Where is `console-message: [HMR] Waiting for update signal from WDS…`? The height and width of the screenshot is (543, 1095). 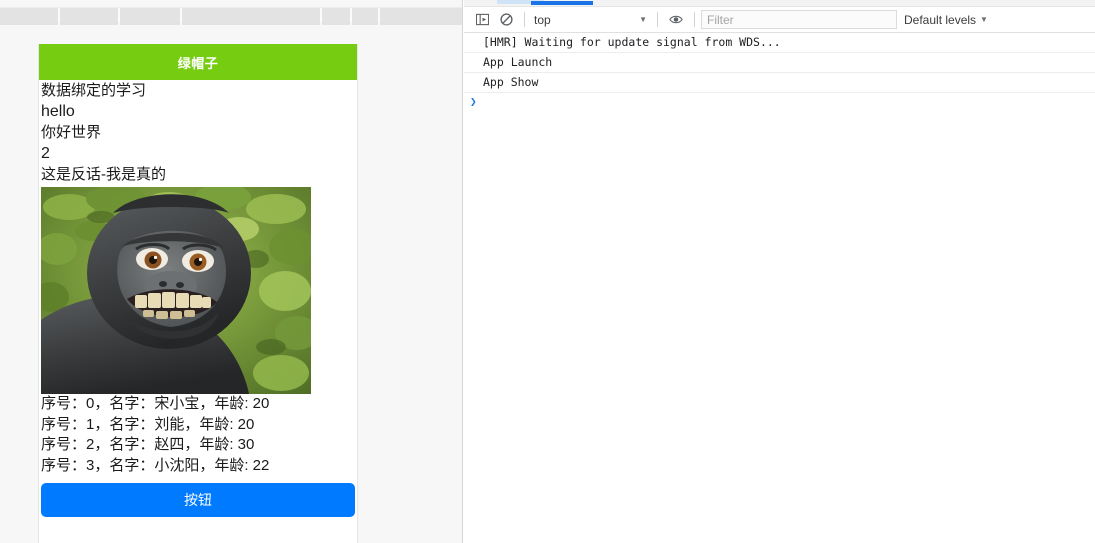 console-message: [HMR] Waiting for update signal from WDS… is located at coordinates (779, 43).